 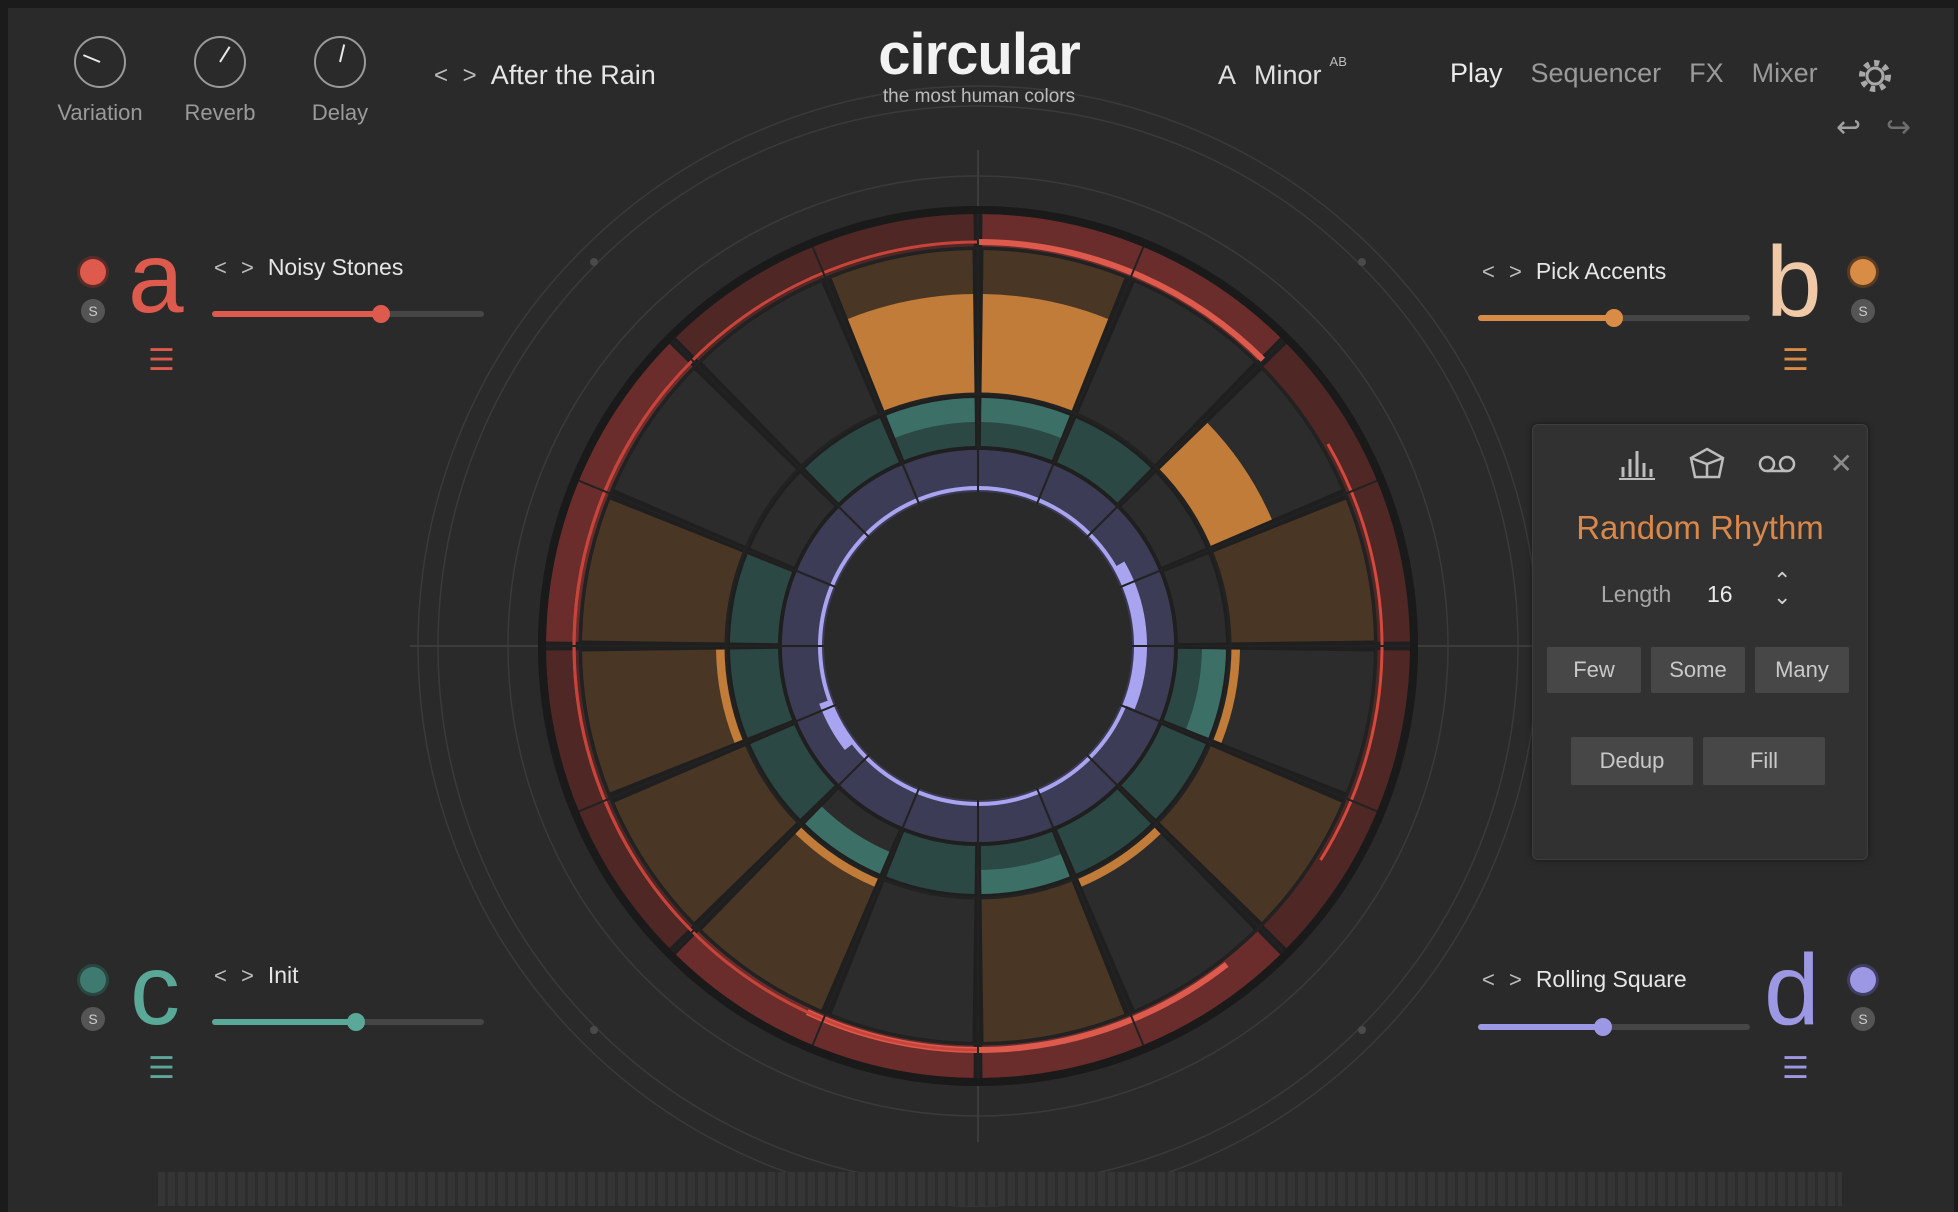 What do you see at coordinates (979, 54) in the screenshot?
I see `logo-title: circular` at bounding box center [979, 54].